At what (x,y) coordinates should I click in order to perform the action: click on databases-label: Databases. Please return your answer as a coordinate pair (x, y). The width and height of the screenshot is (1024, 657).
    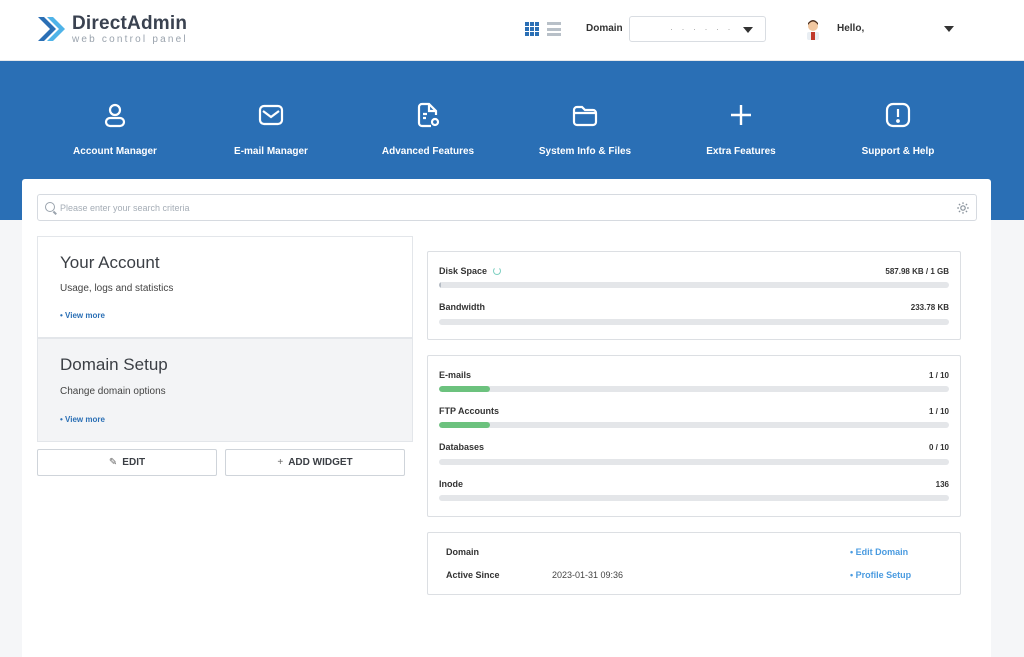
    Looking at the image, I should click on (462, 447).